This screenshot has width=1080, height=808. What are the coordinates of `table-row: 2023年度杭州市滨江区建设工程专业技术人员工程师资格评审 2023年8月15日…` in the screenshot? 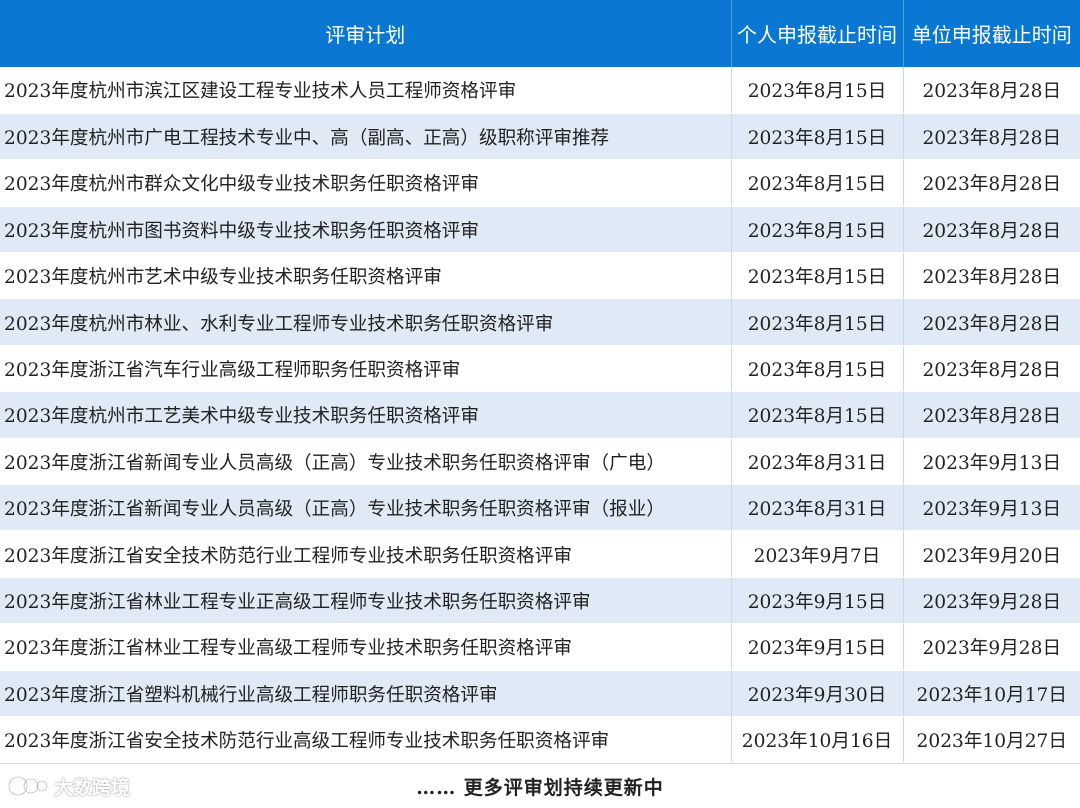 It's located at (540, 90).